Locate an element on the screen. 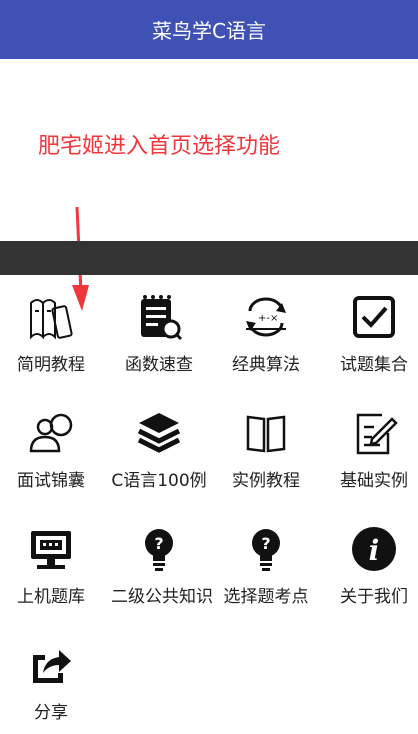 The height and width of the screenshot is (734, 418). menu-item-label: 函数速查 is located at coordinates (159, 365).